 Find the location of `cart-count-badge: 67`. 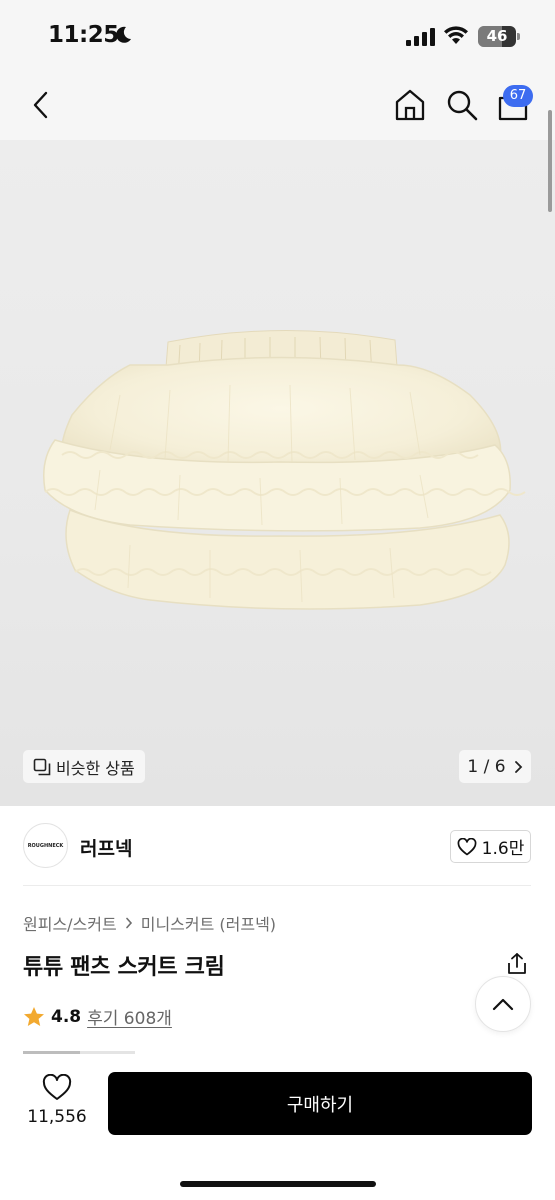

cart-count-badge: 67 is located at coordinates (518, 96).